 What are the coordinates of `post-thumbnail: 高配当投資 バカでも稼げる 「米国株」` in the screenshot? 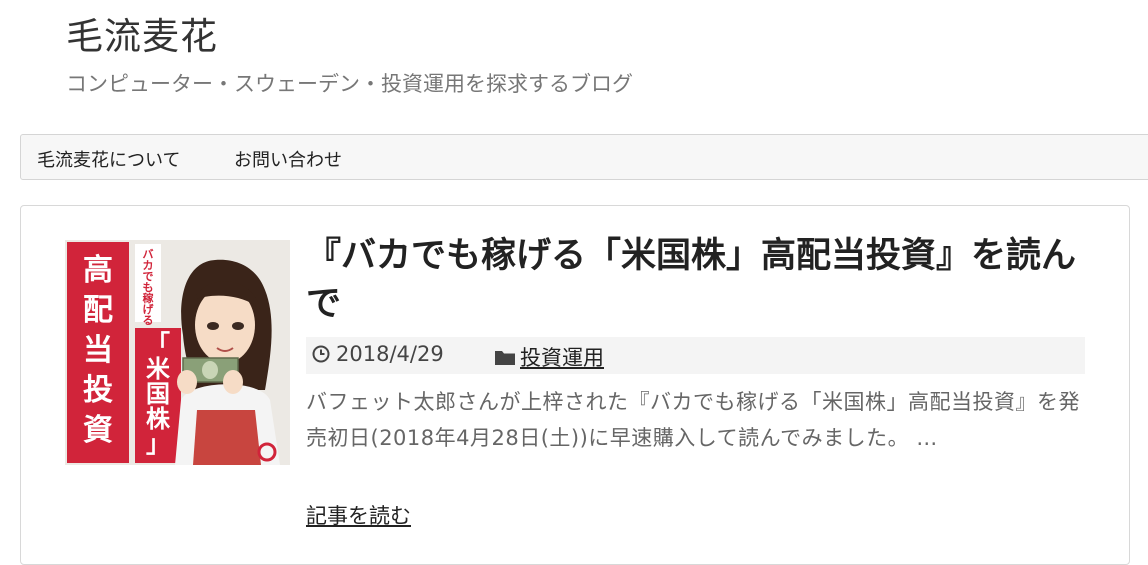 It's located at (177, 352).